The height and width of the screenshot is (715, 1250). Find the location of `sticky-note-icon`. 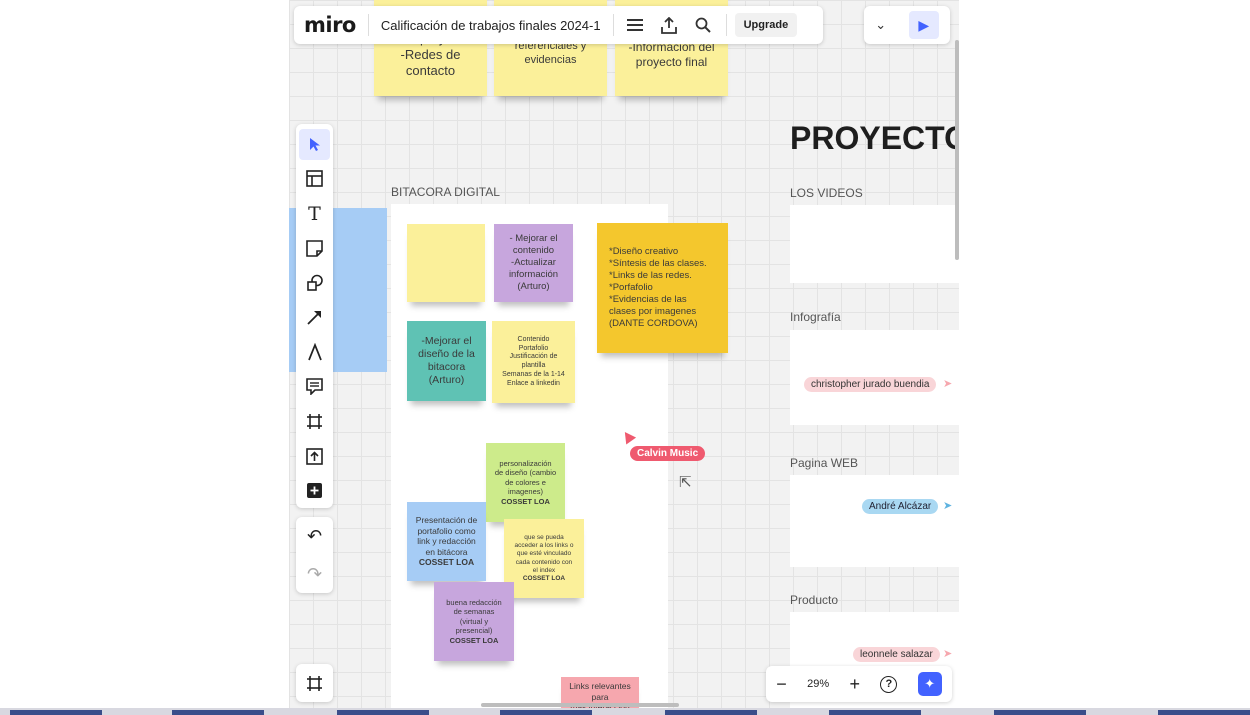

sticky-note-icon is located at coordinates (314, 248).